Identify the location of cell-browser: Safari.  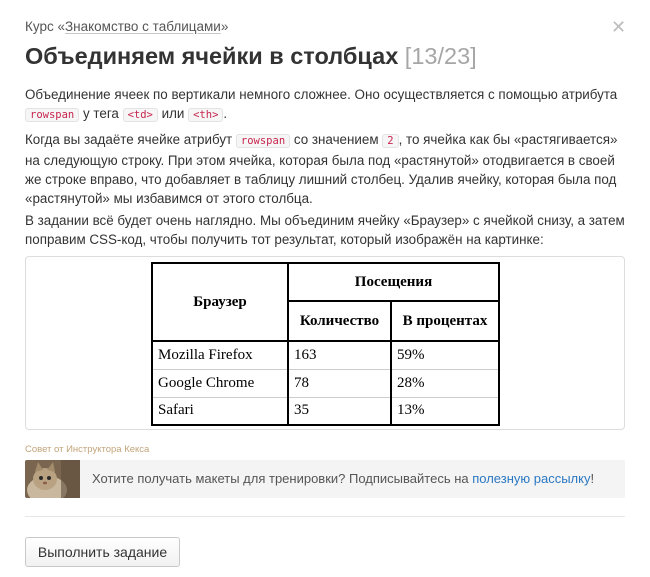
(220, 411).